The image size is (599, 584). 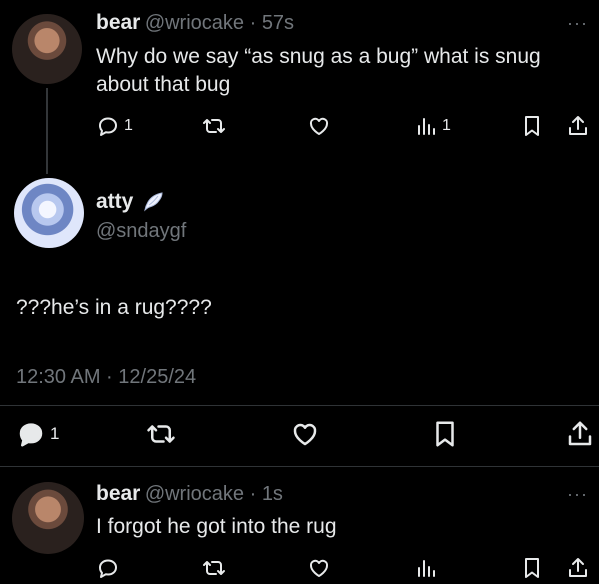 I want to click on views-button: 1, so click(x=432, y=126).